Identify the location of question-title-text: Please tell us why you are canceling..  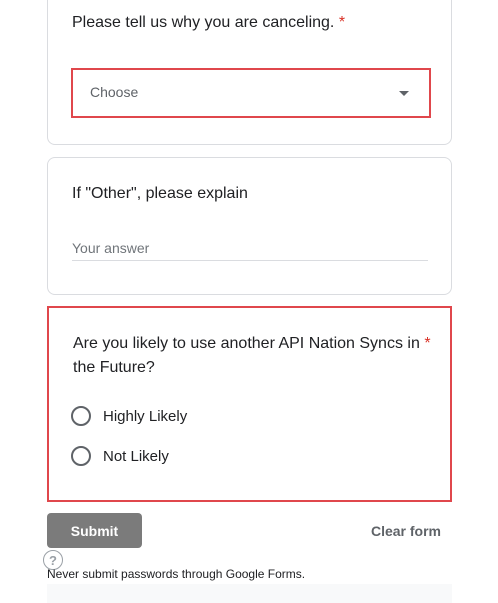
(203, 22).